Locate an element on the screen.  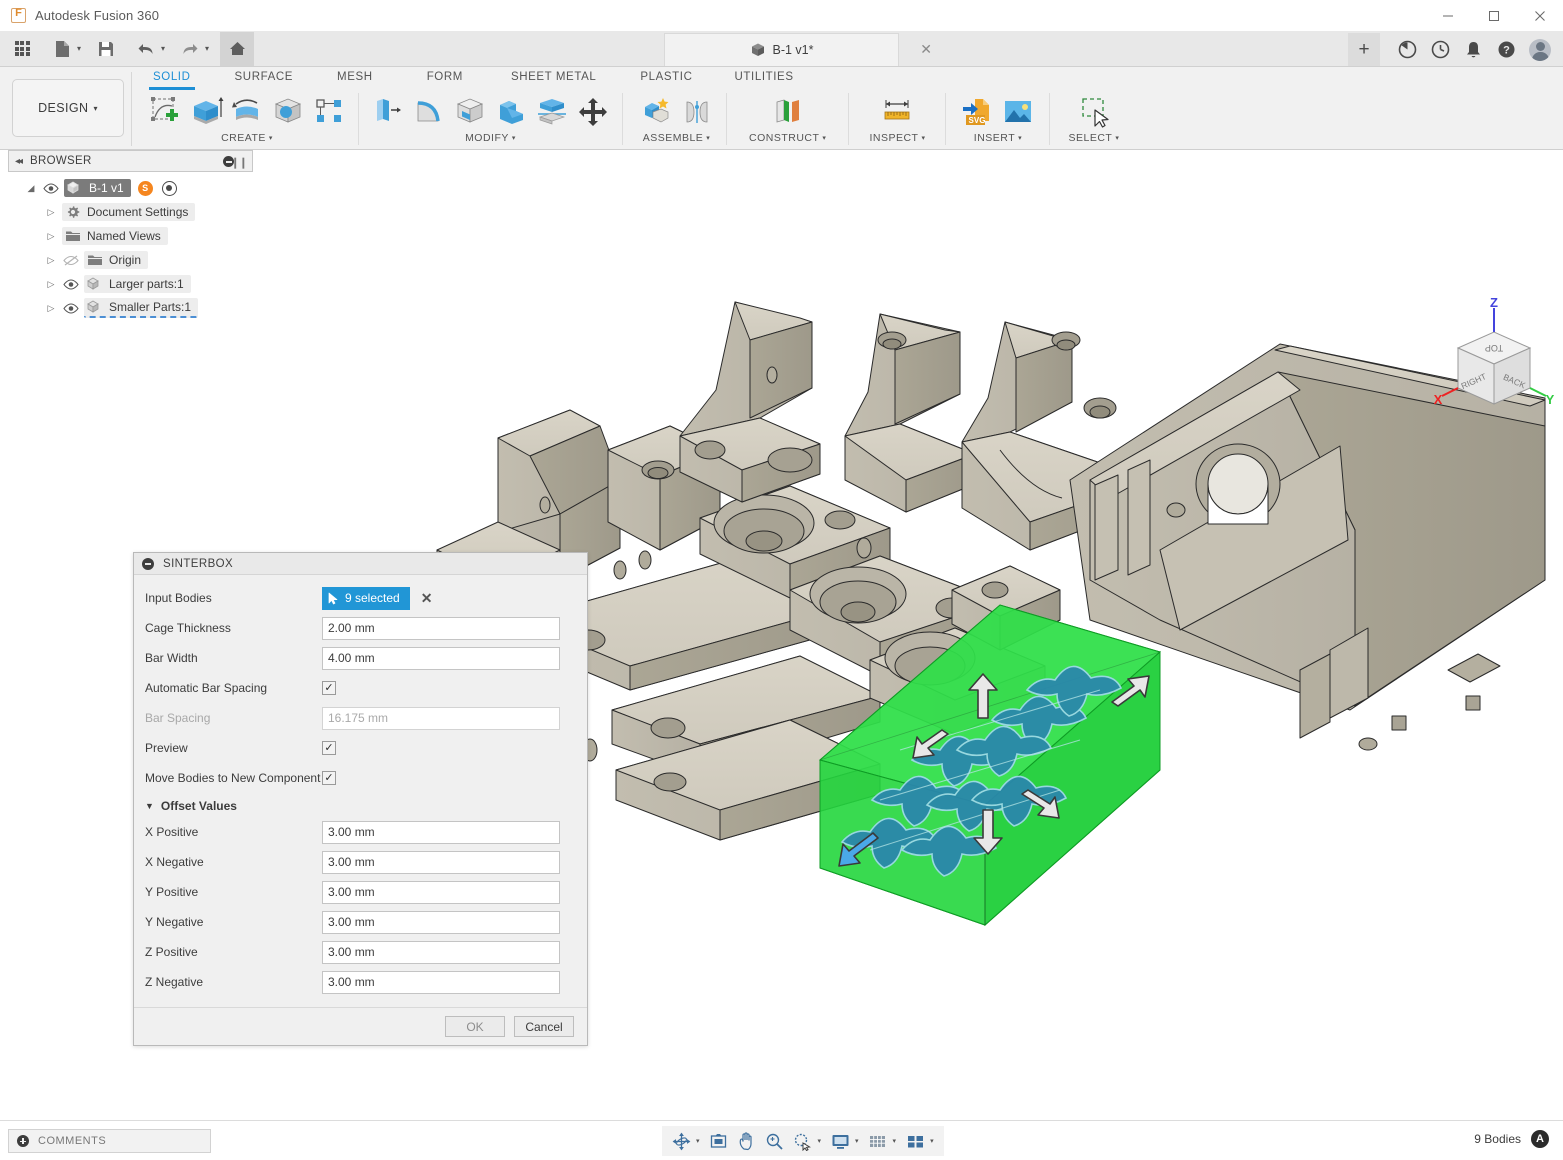
redo-icon is located at coordinates (190, 49).